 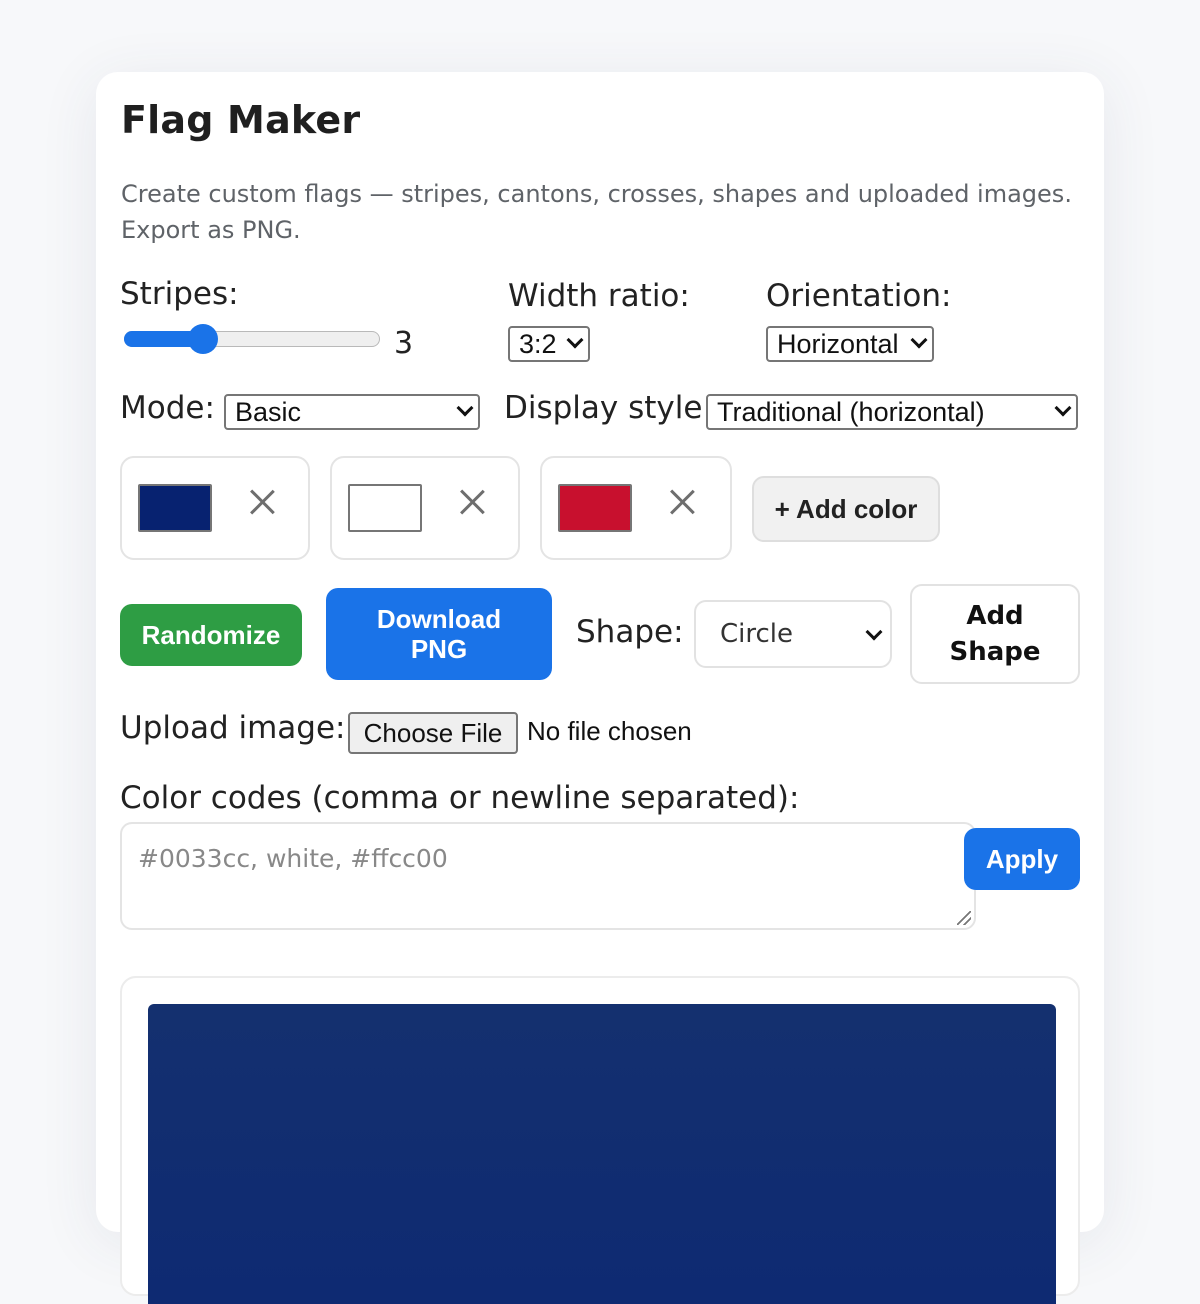 What do you see at coordinates (179, 294) in the screenshot?
I see `stripes-label: Stripes:` at bounding box center [179, 294].